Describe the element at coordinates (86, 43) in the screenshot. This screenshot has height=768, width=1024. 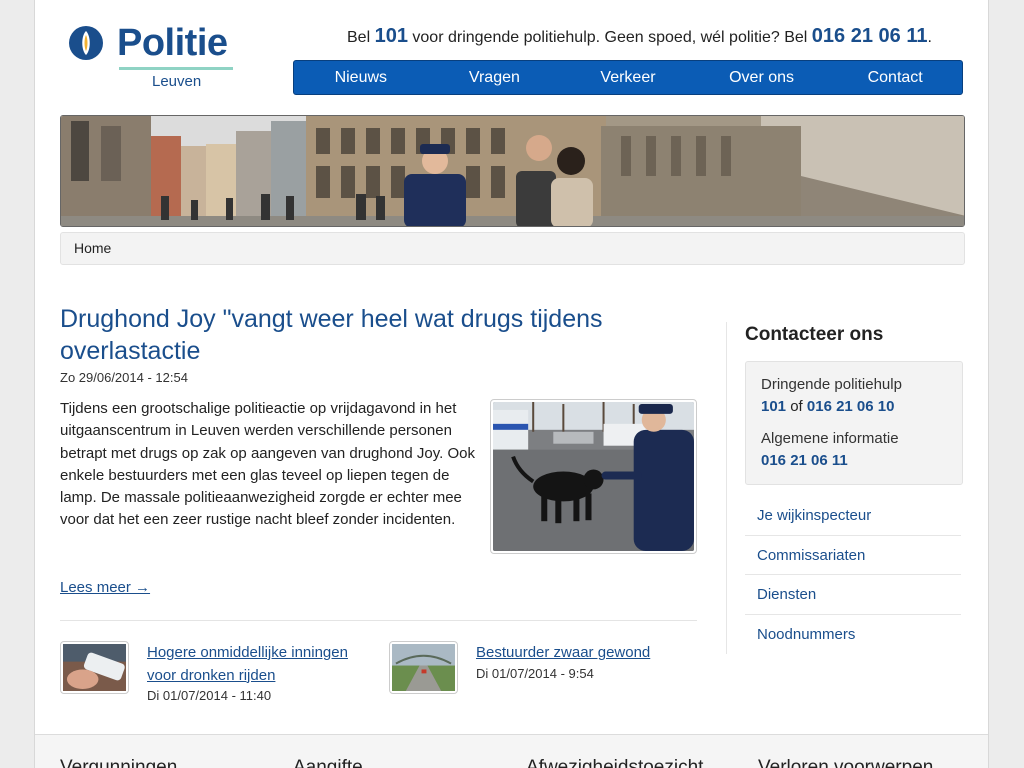
I see `police-emblem-icon` at that location.